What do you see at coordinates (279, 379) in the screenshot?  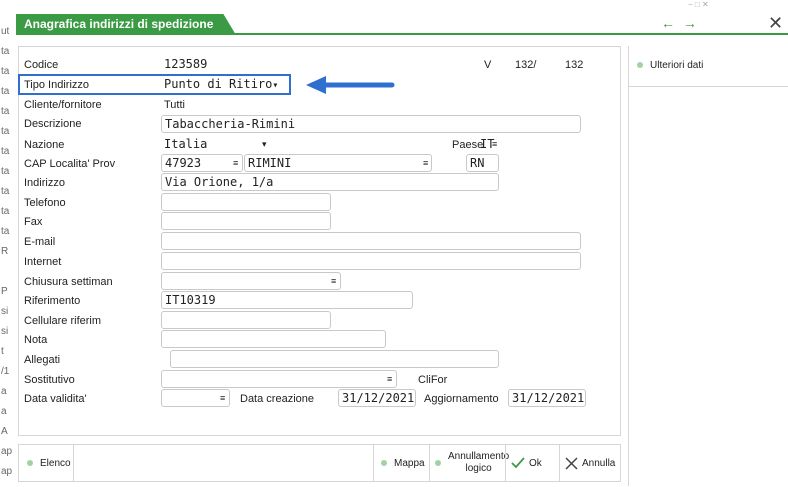 I see `sostitutivo-field` at bounding box center [279, 379].